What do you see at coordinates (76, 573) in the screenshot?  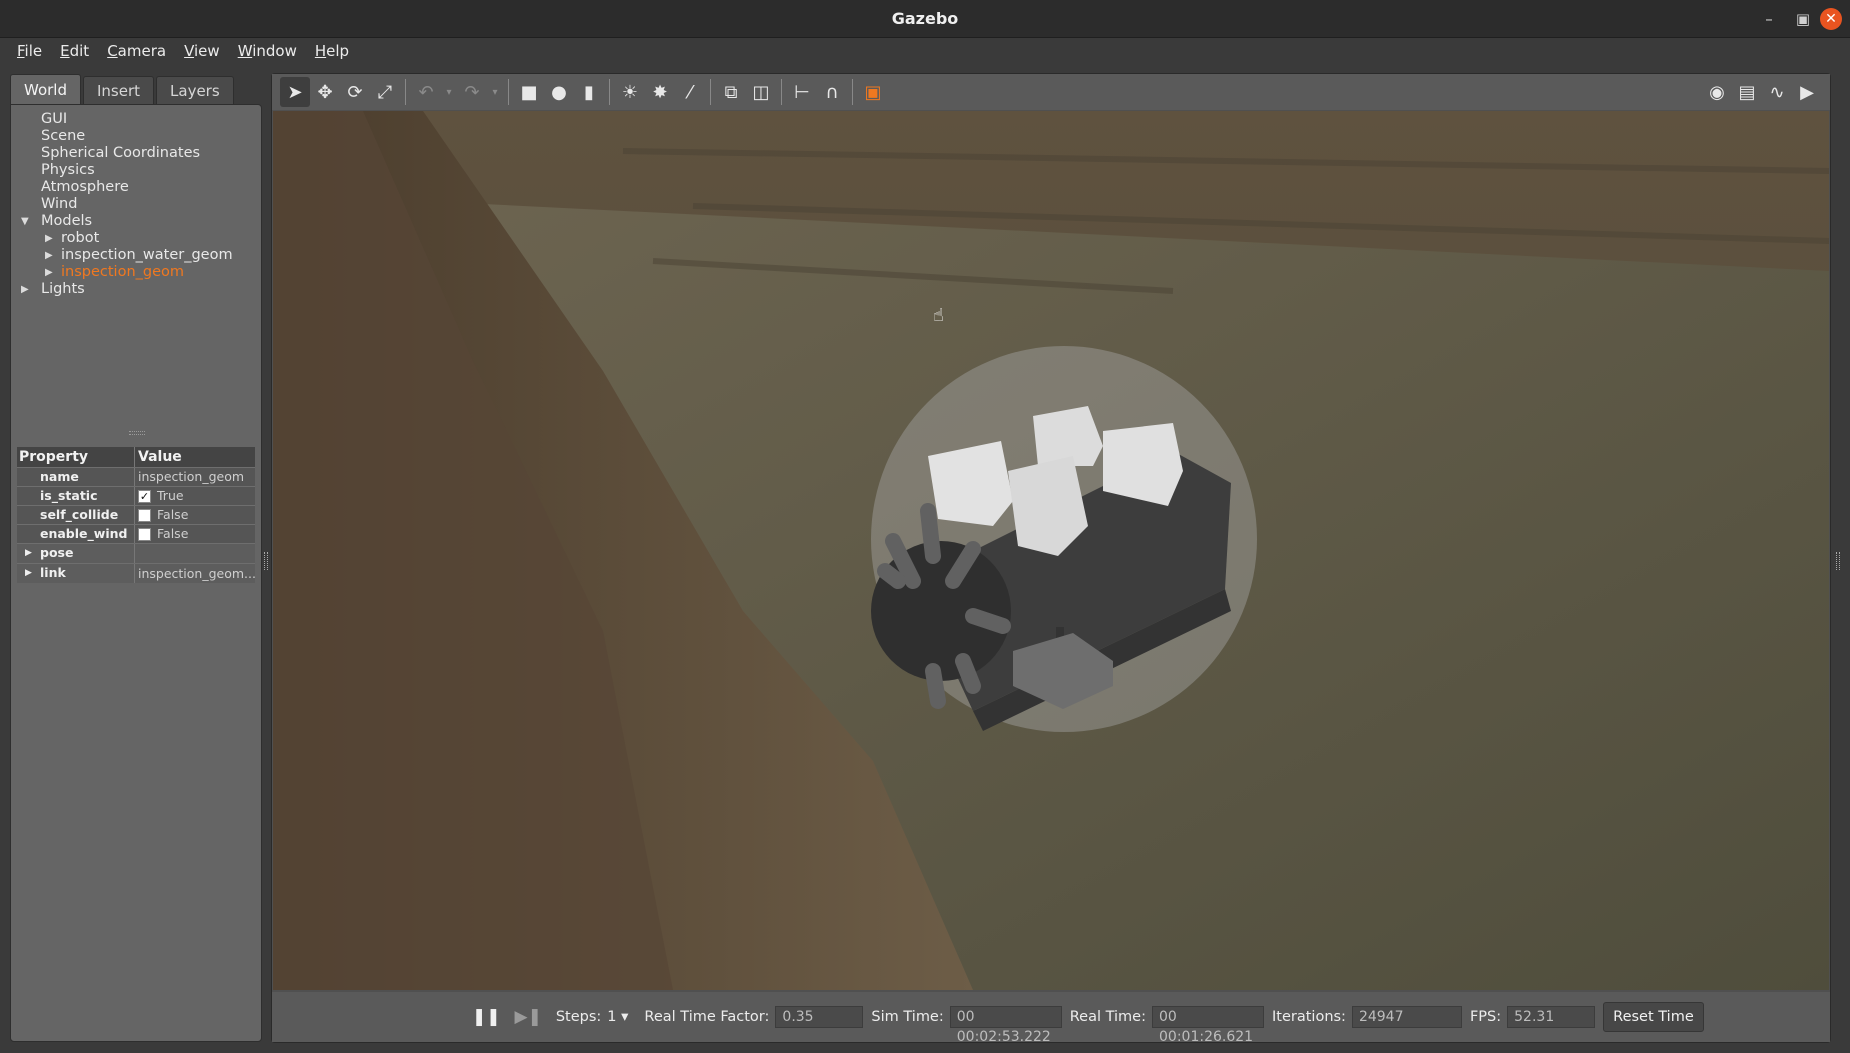 I see `property-key: ▶ link` at bounding box center [76, 573].